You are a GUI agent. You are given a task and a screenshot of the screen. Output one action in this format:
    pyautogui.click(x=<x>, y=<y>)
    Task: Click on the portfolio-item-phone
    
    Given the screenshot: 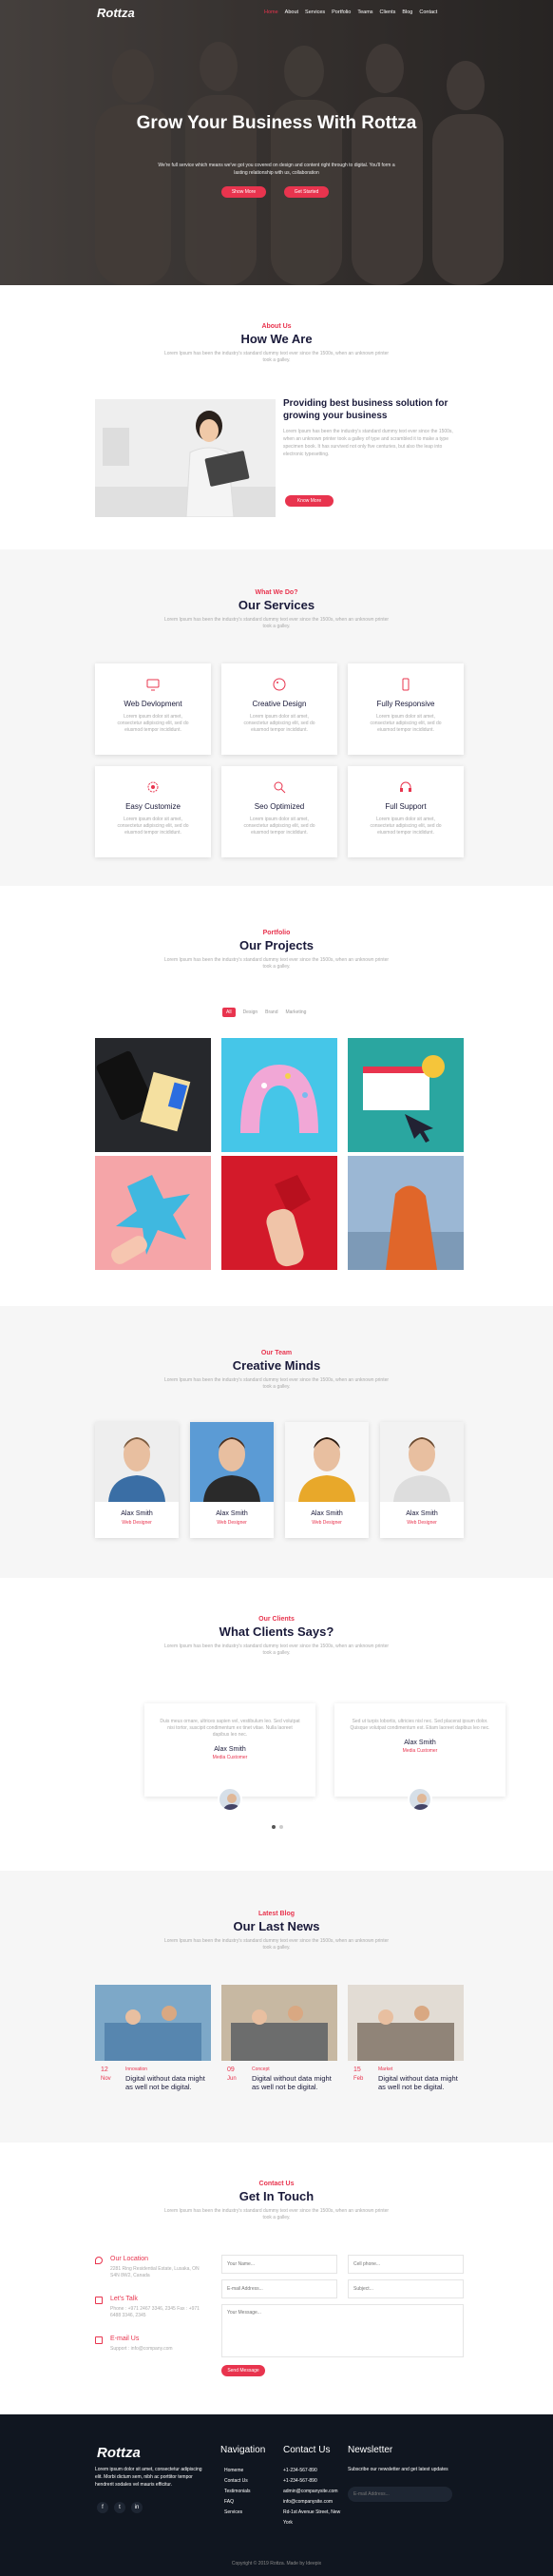 What is the action you would take?
    pyautogui.click(x=153, y=1095)
    